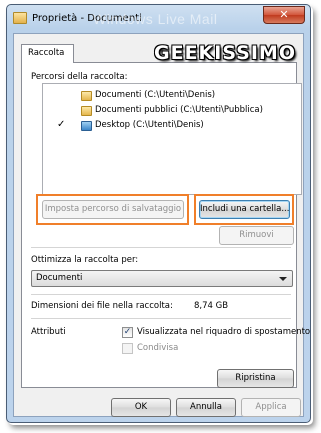 The height and width of the screenshot is (433, 321). Describe the element at coordinates (149, 125) in the screenshot. I see `list-item-label: Desktop (C:\Utenti\Denis)` at that location.